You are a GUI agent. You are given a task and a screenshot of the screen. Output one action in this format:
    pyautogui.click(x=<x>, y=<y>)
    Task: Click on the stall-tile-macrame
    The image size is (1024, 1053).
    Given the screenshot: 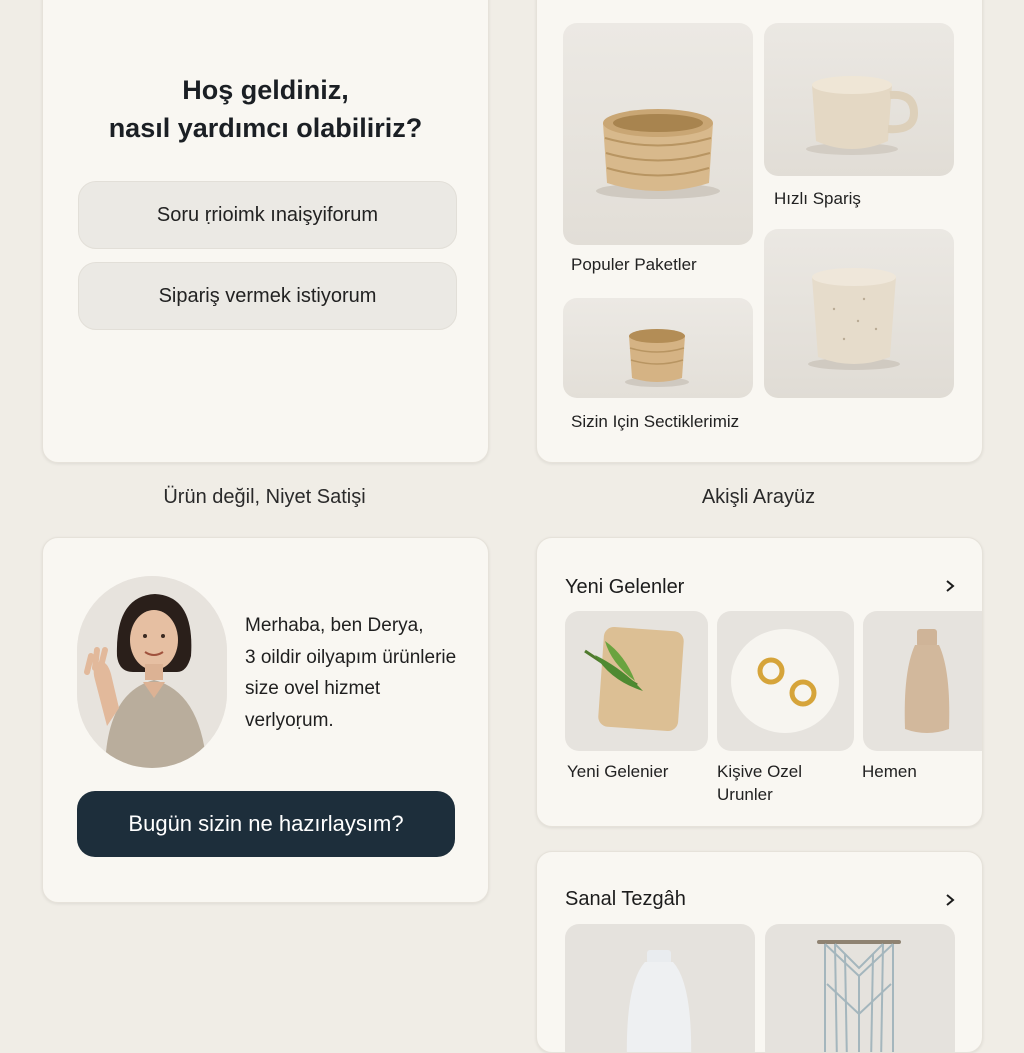 What is the action you would take?
    pyautogui.click(x=860, y=988)
    